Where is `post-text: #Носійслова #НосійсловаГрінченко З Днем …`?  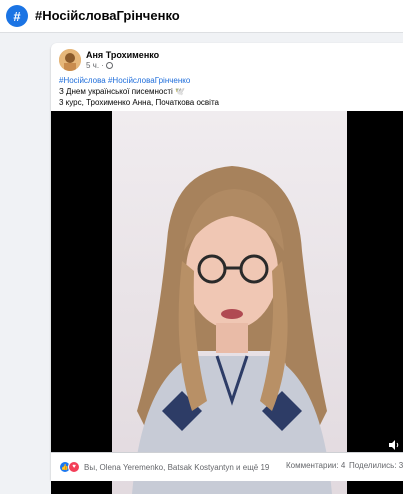 post-text: #Носійслова #НосійсловаГрінченко З Днем … is located at coordinates (224, 91).